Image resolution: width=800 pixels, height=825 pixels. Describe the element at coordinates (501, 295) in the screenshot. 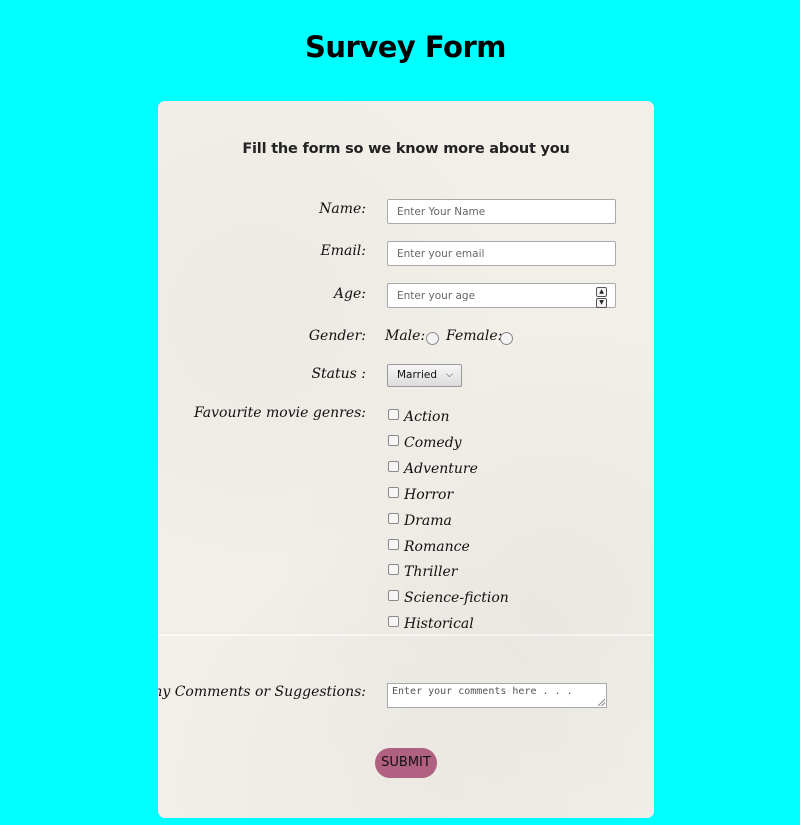

I see `age-input` at that location.